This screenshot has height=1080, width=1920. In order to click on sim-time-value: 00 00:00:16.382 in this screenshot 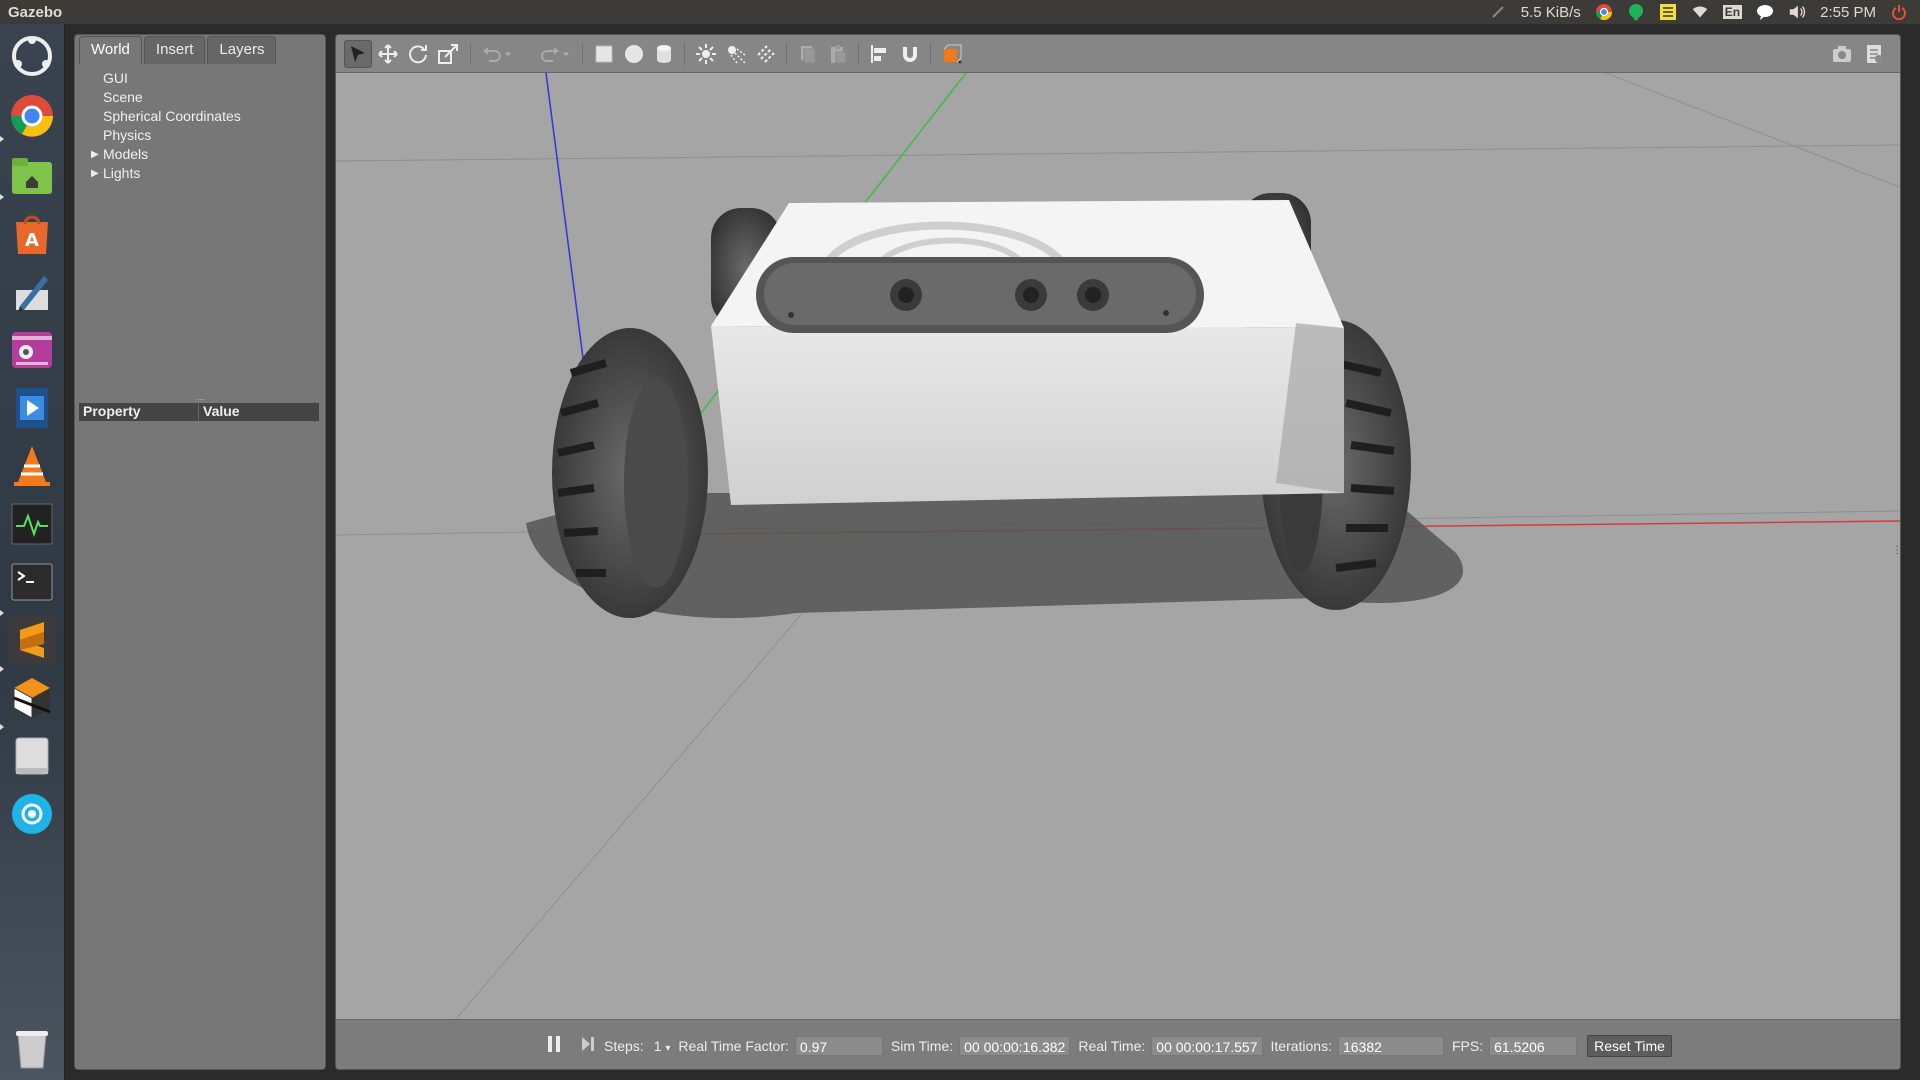, I will do `click(1015, 1045)`.